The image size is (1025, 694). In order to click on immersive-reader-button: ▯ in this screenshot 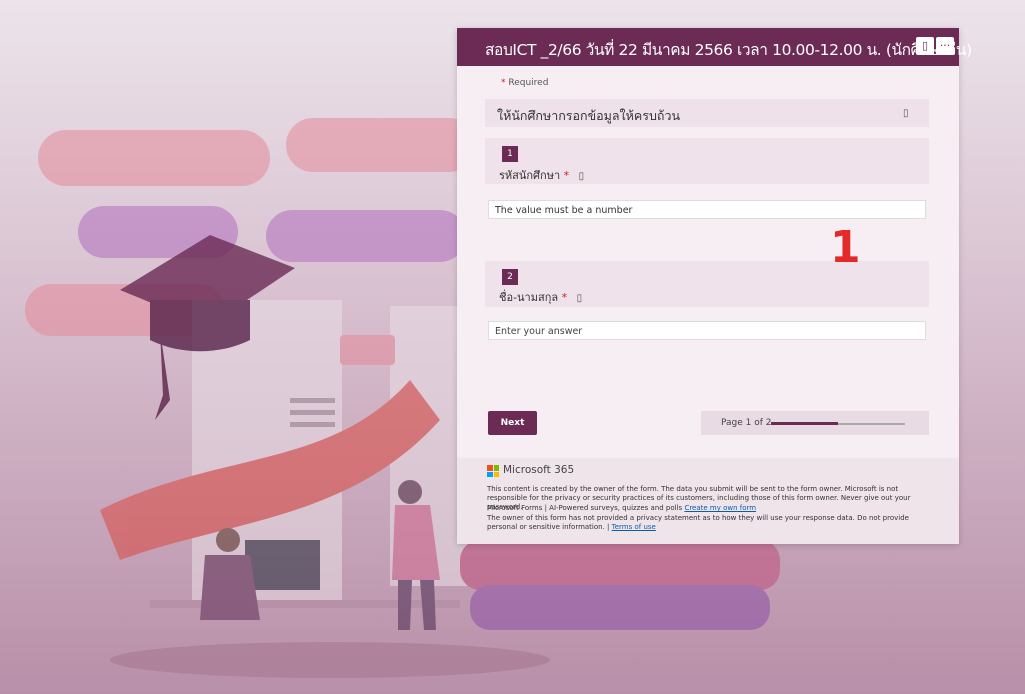, I will do `click(925, 46)`.